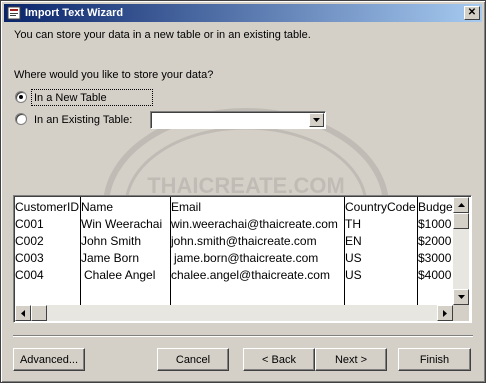 The width and height of the screenshot is (486, 383). Describe the element at coordinates (83, 120) in the screenshot. I see `existing-table-label: In an Existing Table:` at that location.